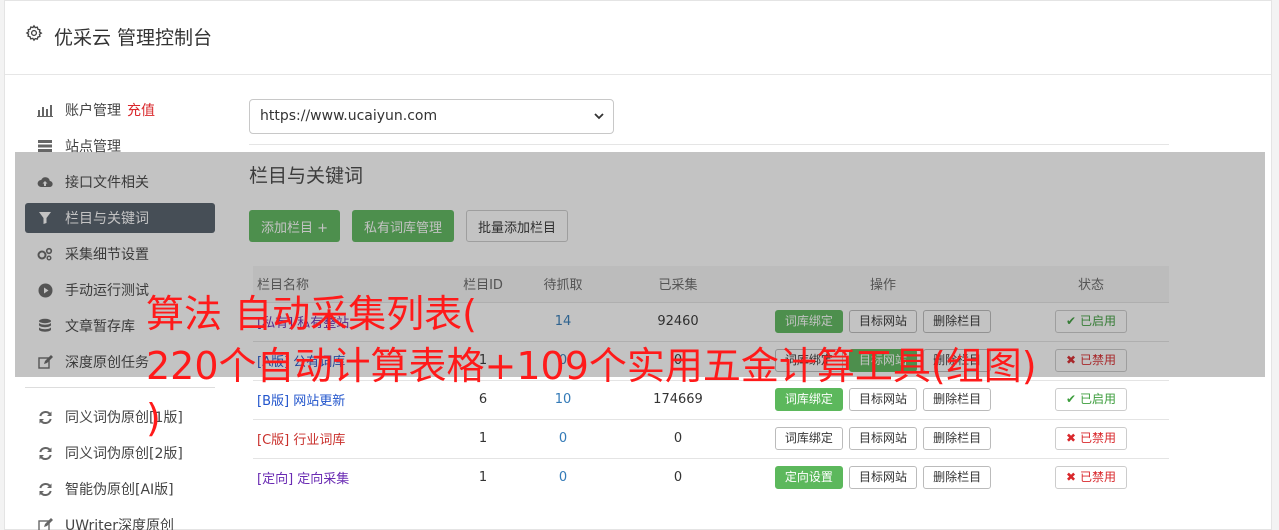 The height and width of the screenshot is (530, 1279). What do you see at coordinates (275, 480) in the screenshot?
I see `column-tag: [定向]` at bounding box center [275, 480].